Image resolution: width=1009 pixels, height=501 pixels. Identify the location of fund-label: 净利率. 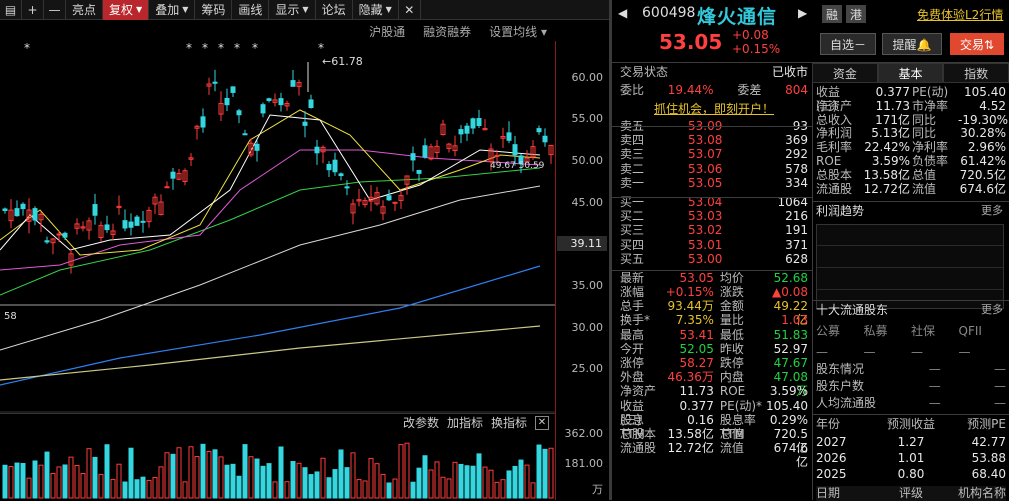
(930, 147).